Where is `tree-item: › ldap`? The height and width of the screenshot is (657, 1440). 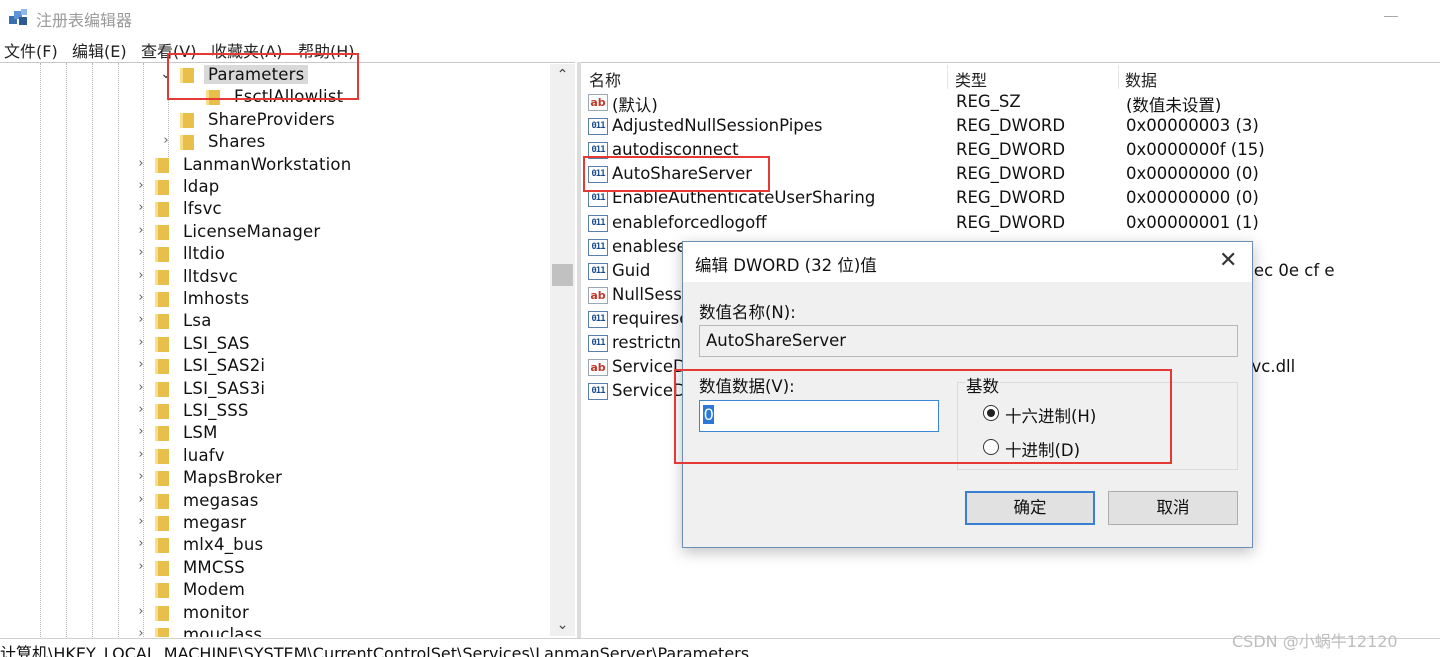
tree-item: › ldap is located at coordinates (272, 188).